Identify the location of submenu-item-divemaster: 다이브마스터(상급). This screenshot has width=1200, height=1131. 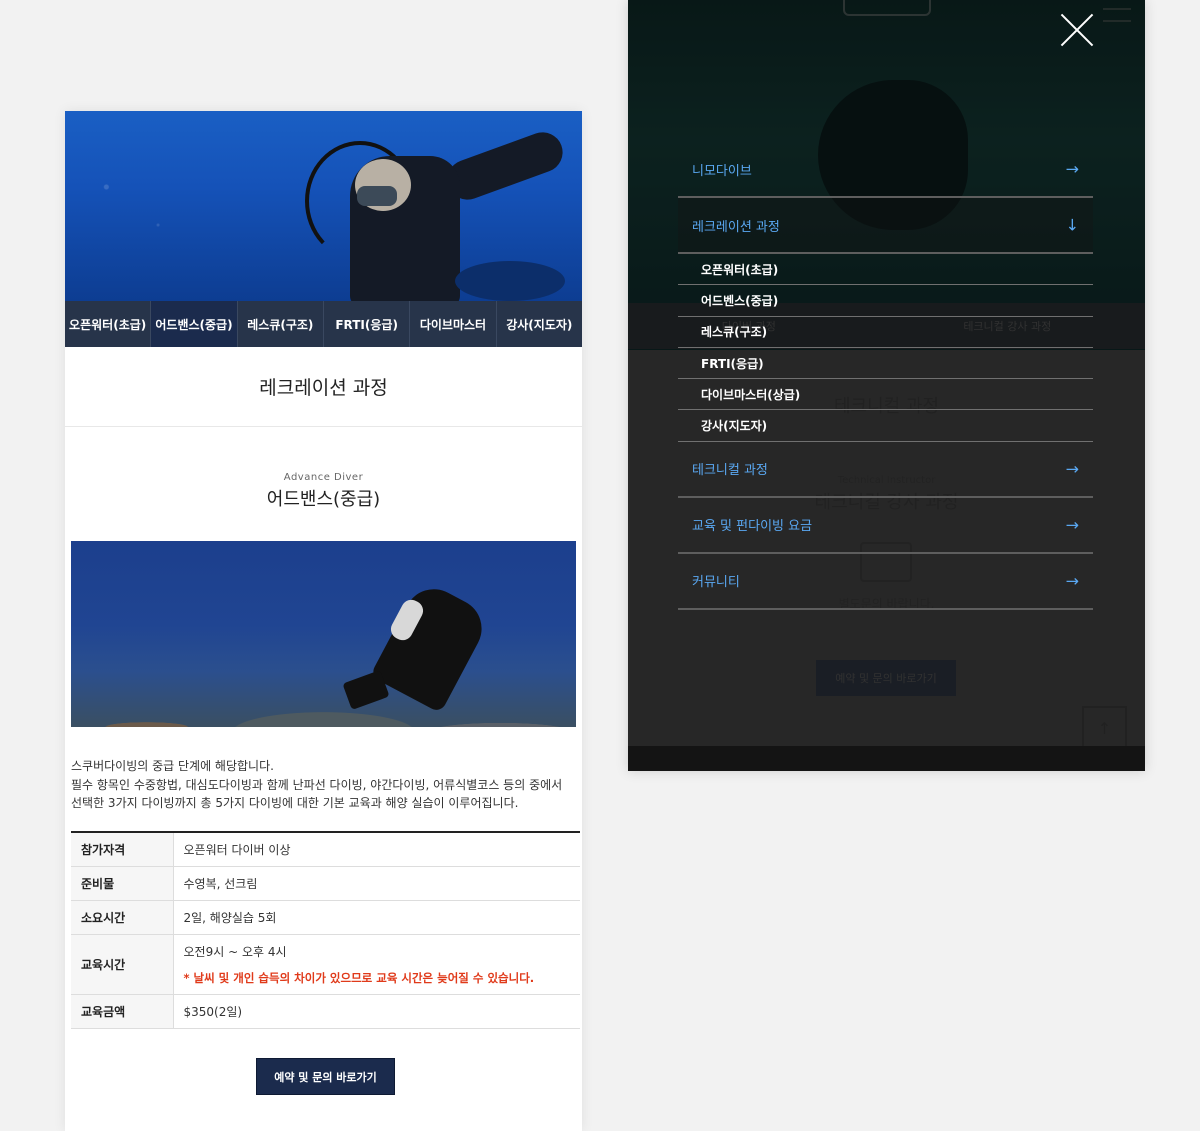
(885, 395).